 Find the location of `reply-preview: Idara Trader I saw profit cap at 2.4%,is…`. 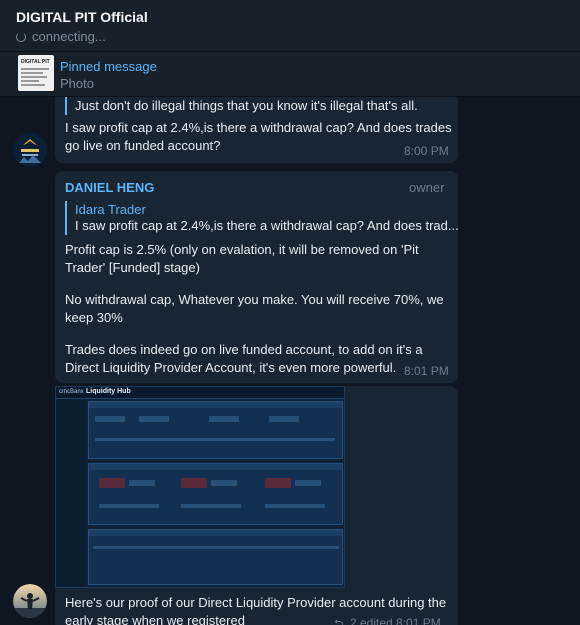

reply-preview: Idara Trader I saw profit cap at 2.4%,is… is located at coordinates (262, 218).